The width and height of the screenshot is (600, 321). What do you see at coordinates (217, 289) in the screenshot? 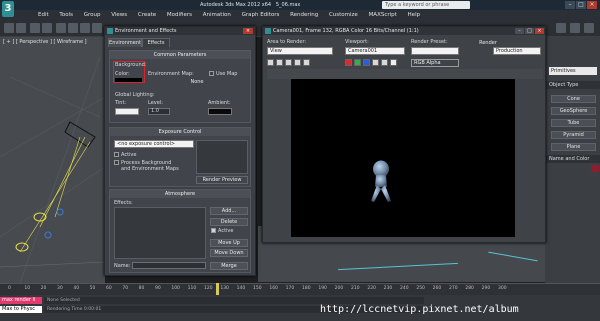
I see `time-slider-marker` at bounding box center [217, 289].